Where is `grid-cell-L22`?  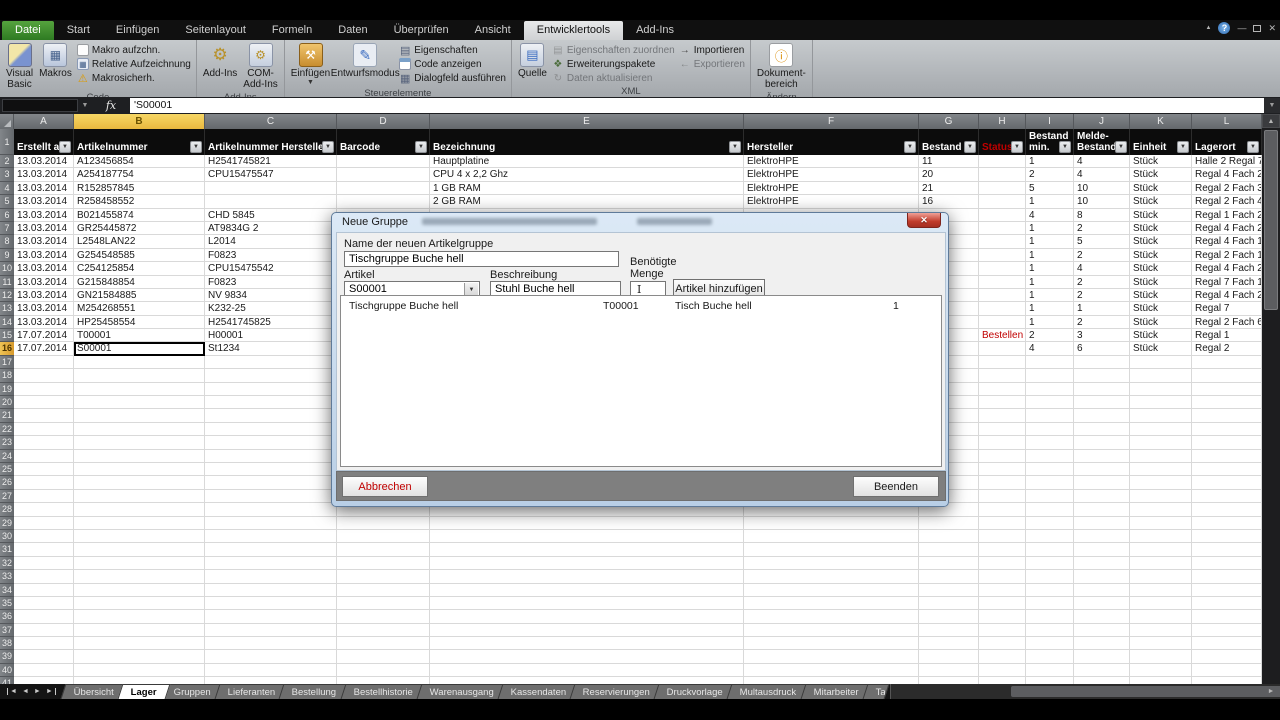
grid-cell-L22 is located at coordinates (1227, 429).